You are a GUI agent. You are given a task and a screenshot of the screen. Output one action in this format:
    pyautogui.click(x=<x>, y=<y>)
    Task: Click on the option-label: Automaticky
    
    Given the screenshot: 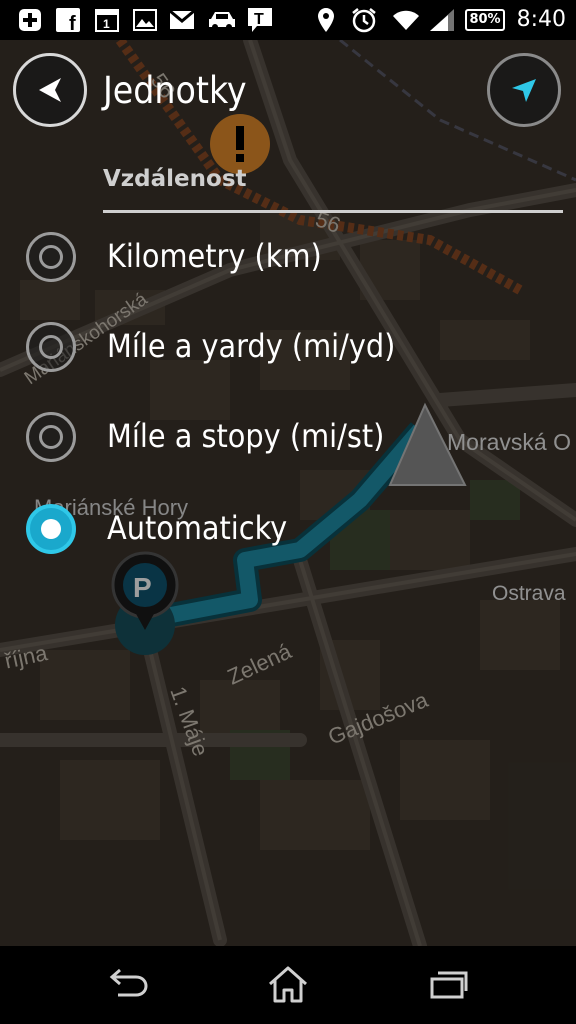 What is the action you would take?
    pyautogui.click(x=197, y=528)
    